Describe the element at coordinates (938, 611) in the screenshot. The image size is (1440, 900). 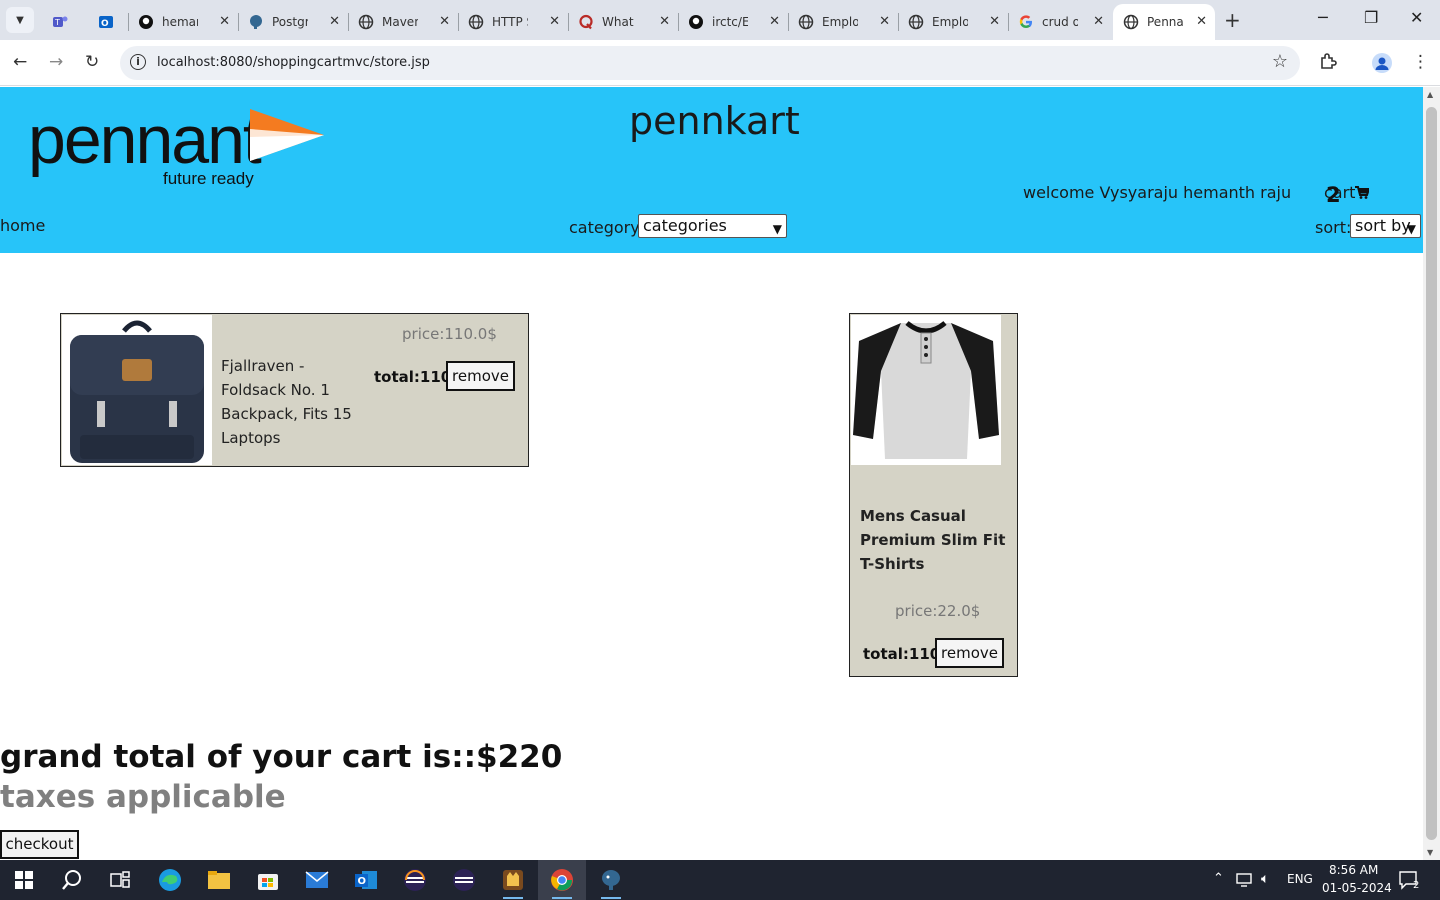
I see `product-price: price:22.0$` at that location.